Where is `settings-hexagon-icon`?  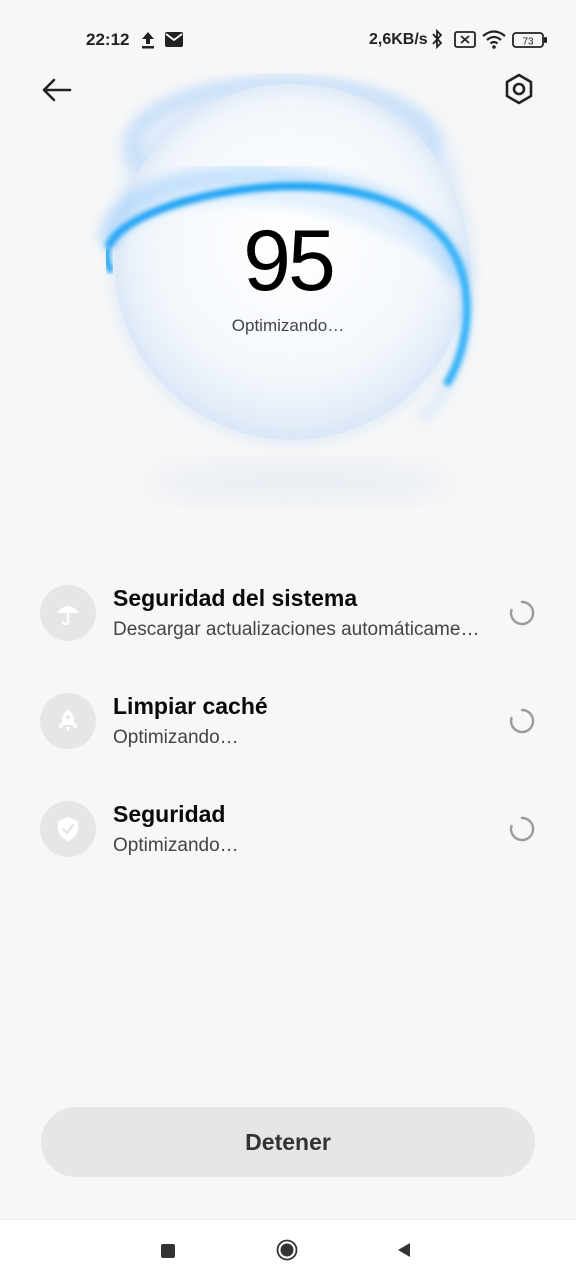 settings-hexagon-icon is located at coordinates (519, 89).